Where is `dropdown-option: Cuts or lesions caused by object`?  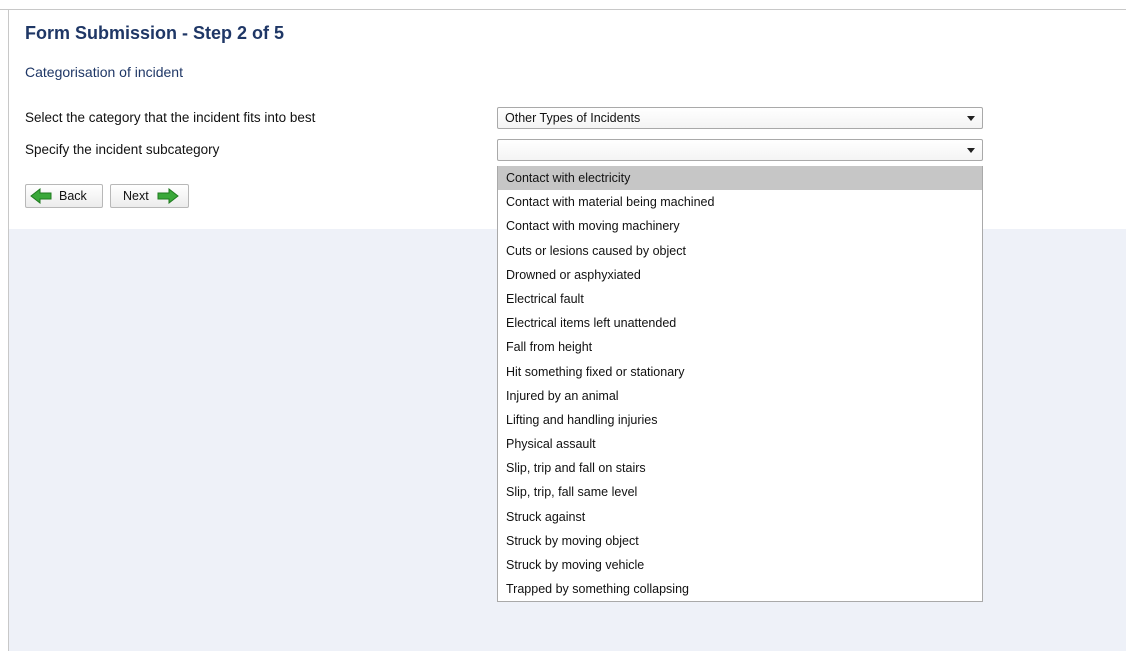 dropdown-option: Cuts or lesions caused by object is located at coordinates (740, 251).